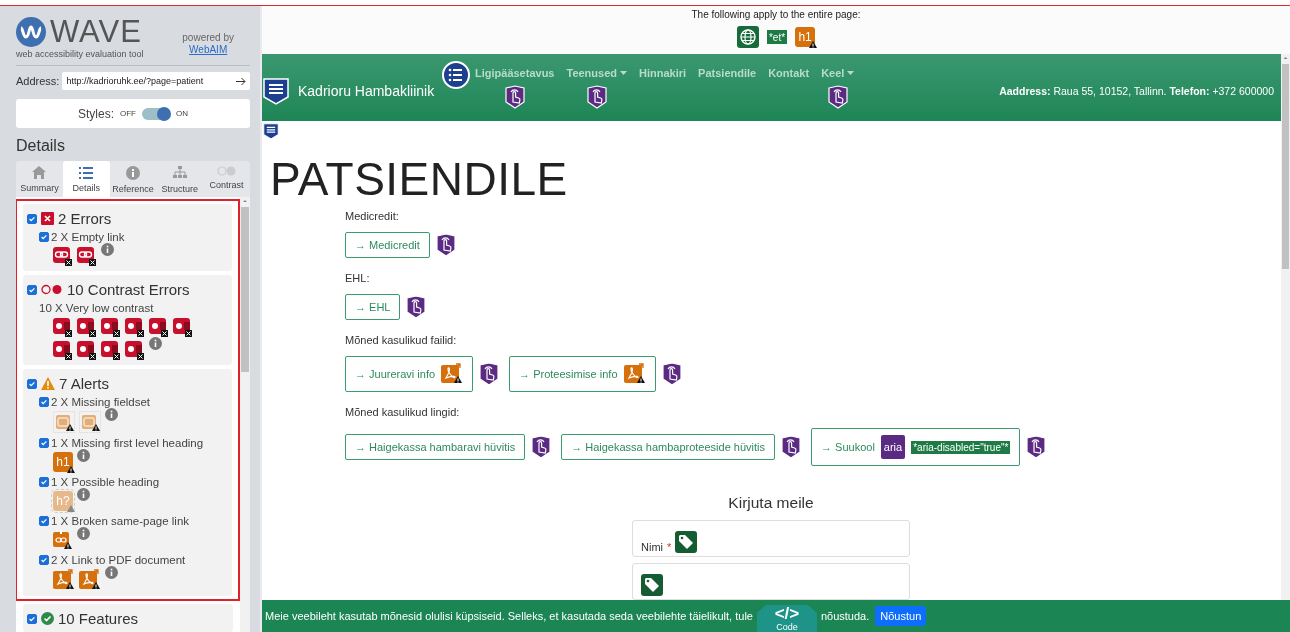 The height and width of the screenshot is (632, 1290). What do you see at coordinates (366, 90) in the screenshot?
I see `site-name: Kadrioru Hambakliinik` at bounding box center [366, 90].